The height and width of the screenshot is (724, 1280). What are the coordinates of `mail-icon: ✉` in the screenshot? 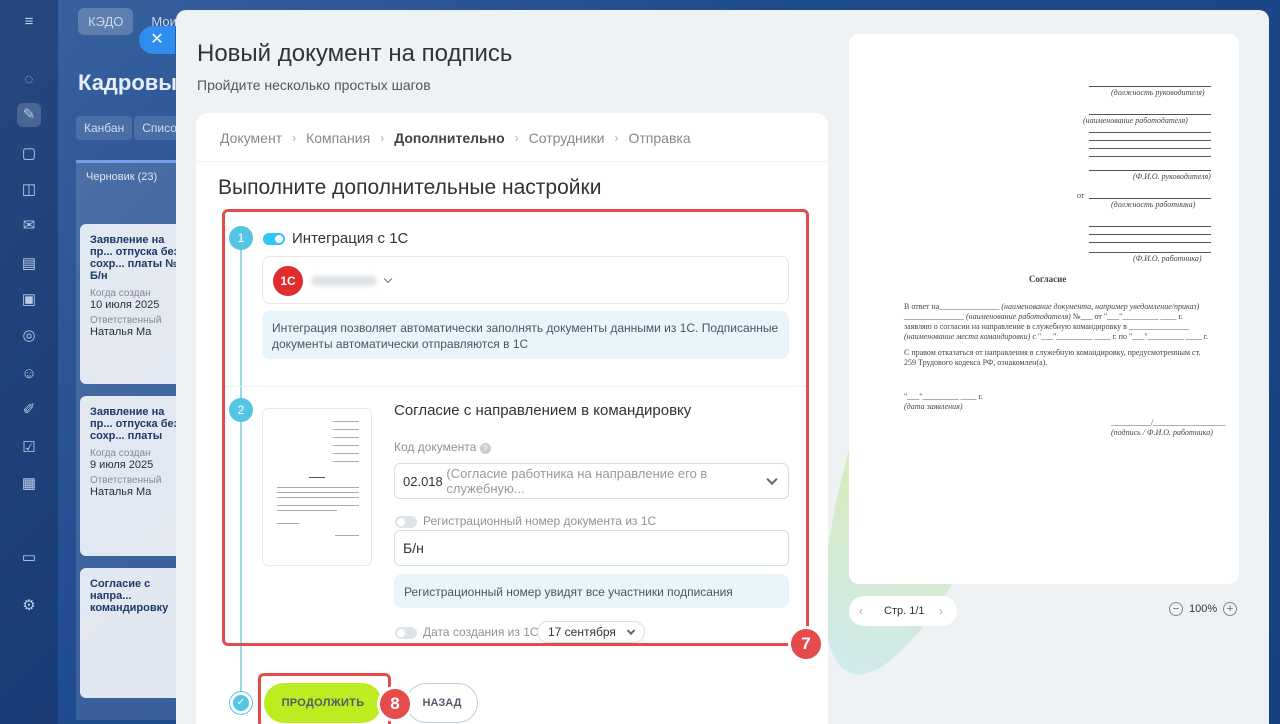 It's located at (29, 226).